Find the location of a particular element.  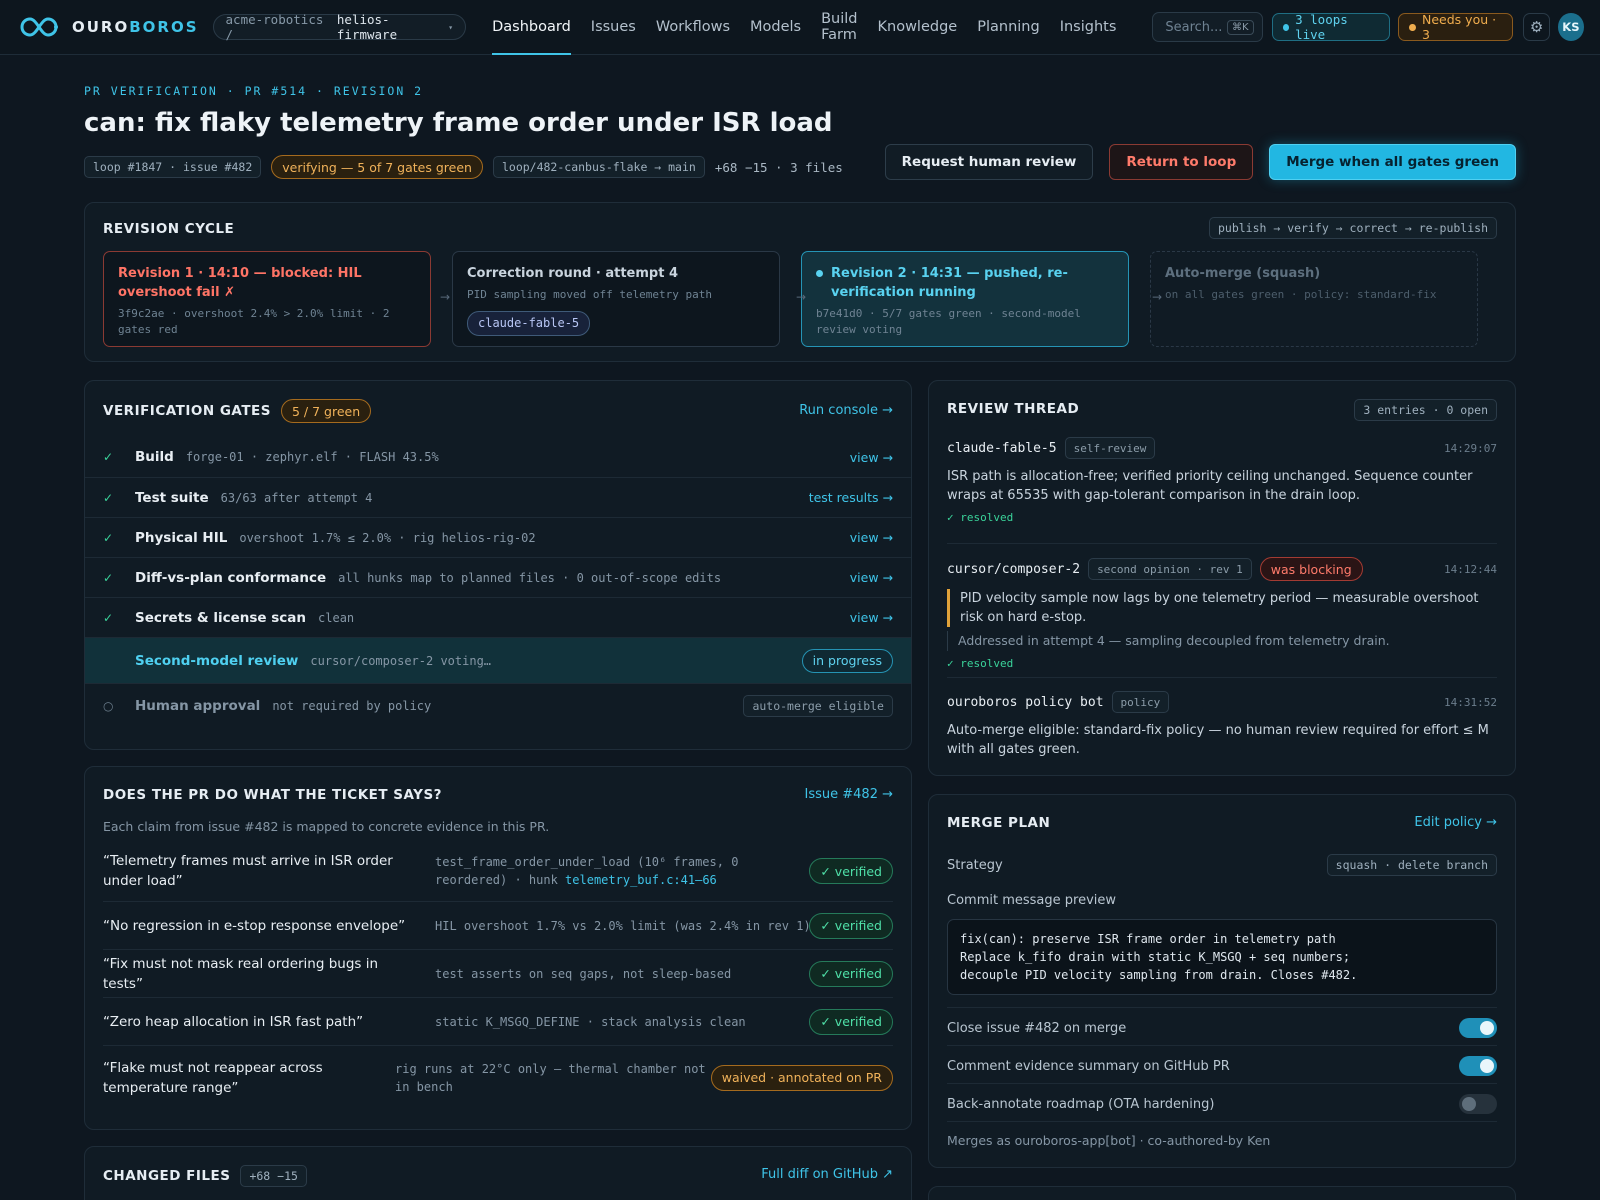

back-annotate-toggle is located at coordinates (1478, 1104).